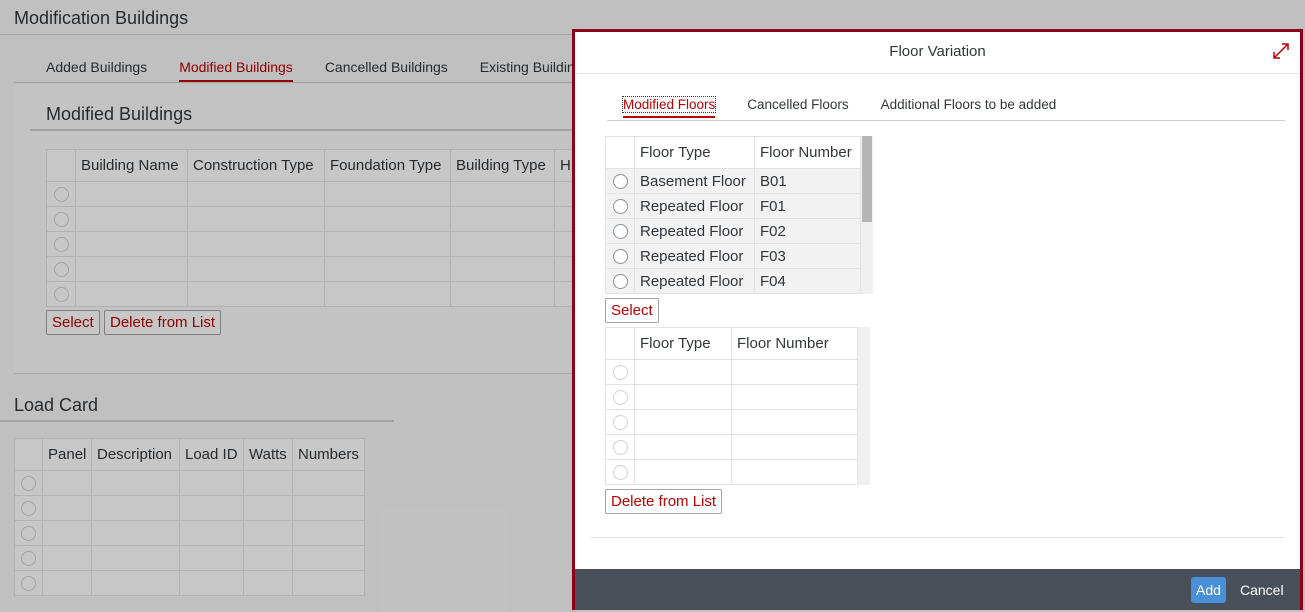 The height and width of the screenshot is (612, 1305). Describe the element at coordinates (807, 181) in the screenshot. I see `floor-number-cell: B01` at that location.